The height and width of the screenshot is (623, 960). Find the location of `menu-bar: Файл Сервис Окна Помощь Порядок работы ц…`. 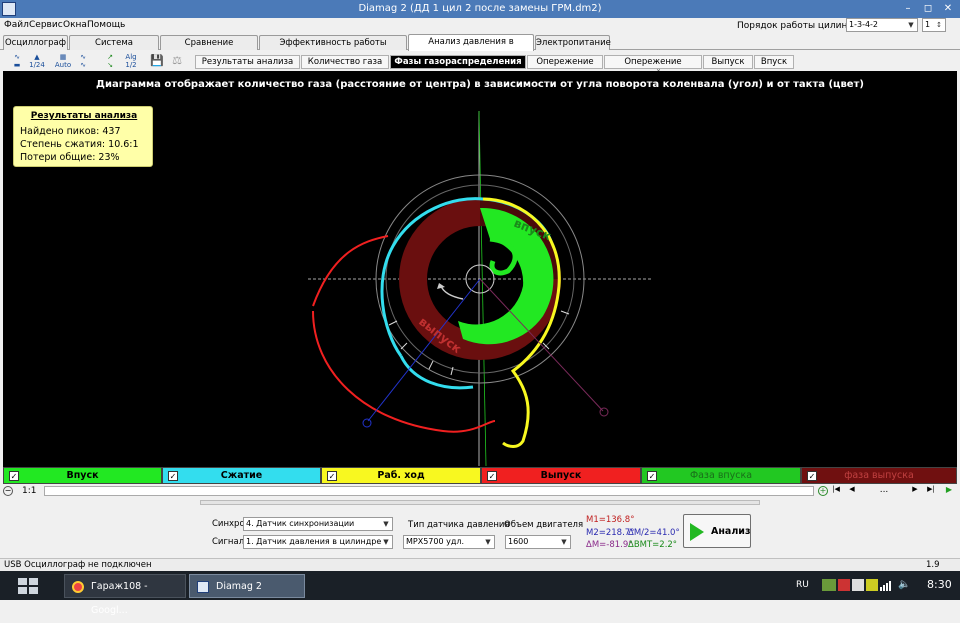

menu-bar: Файл Сервис Окна Помощь Порядок работы ц… is located at coordinates (480, 26).